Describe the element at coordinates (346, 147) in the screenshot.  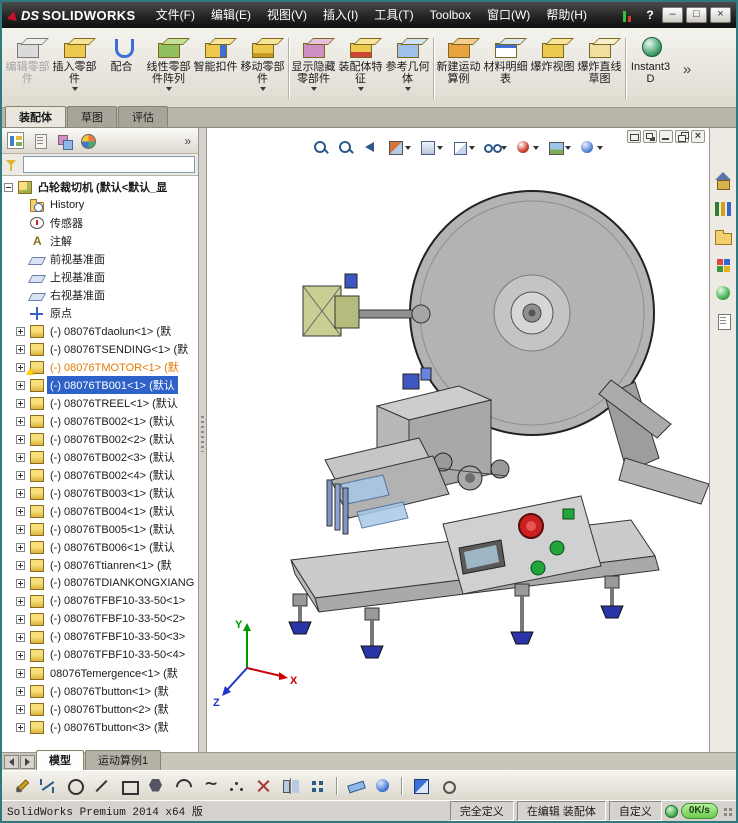
I see `zoom-area-icon` at that location.